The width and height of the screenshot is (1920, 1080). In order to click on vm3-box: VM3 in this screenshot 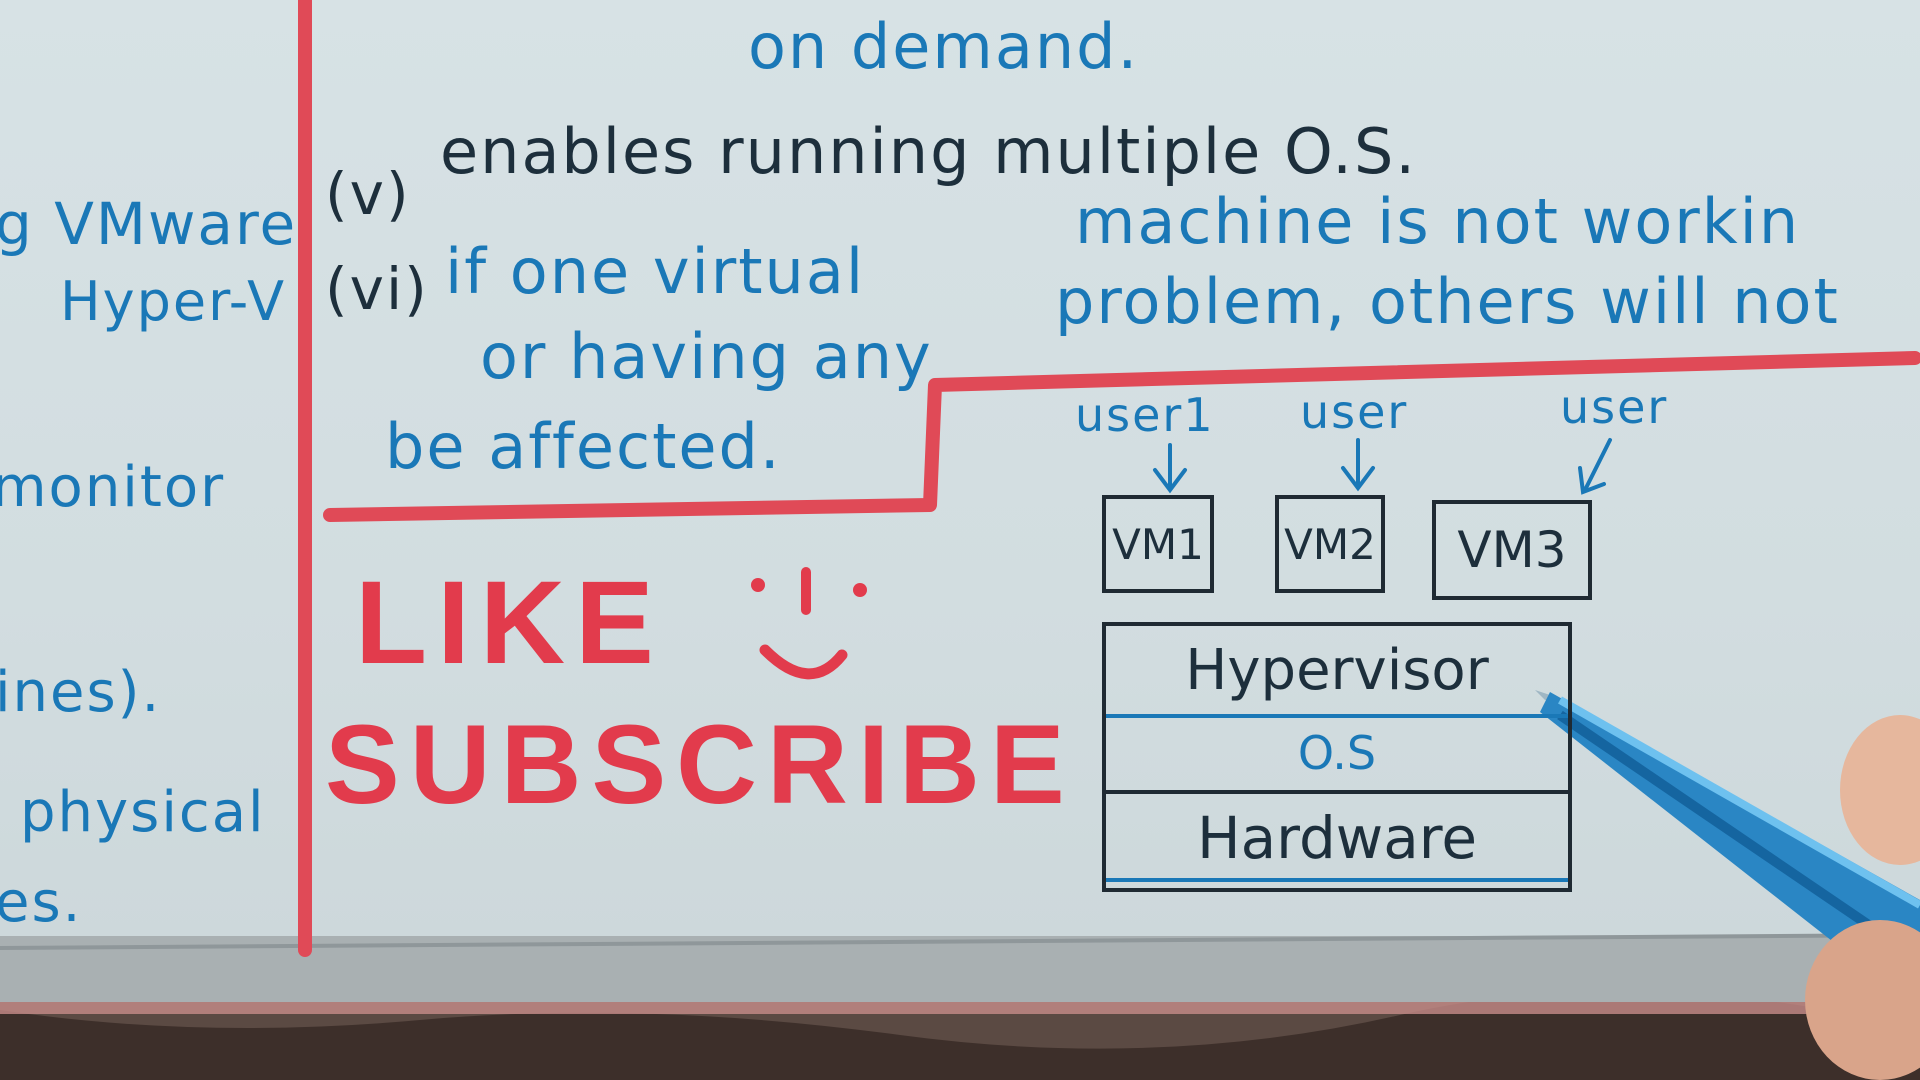, I will do `click(1512, 550)`.